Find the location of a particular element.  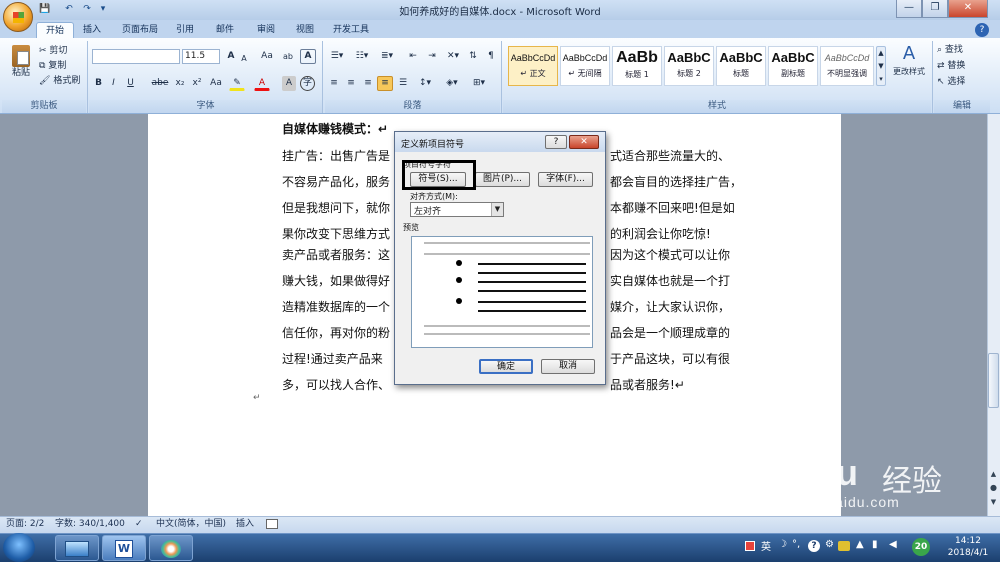

spellcheck-icon: ✓ is located at coordinates (139, 524).